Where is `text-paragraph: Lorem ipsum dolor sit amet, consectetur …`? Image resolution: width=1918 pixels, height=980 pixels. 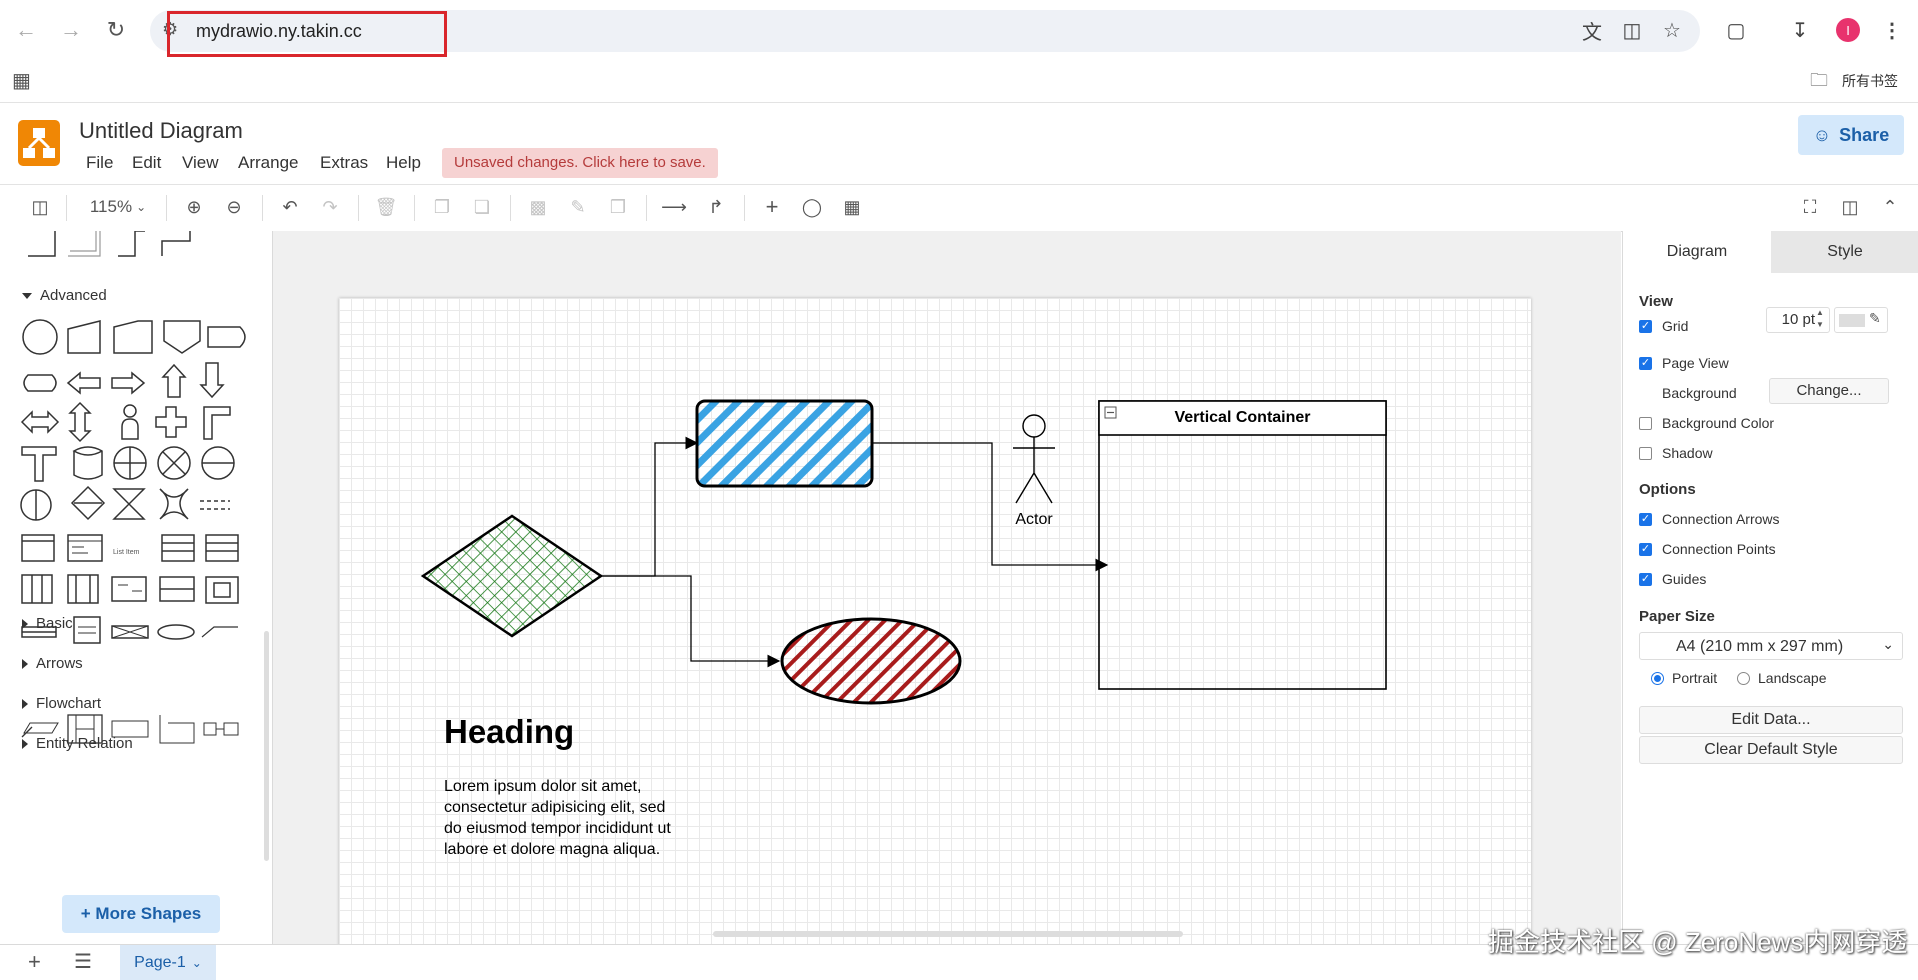 text-paragraph: Lorem ipsum dolor sit amet, consectetur … is located at coordinates (557, 818).